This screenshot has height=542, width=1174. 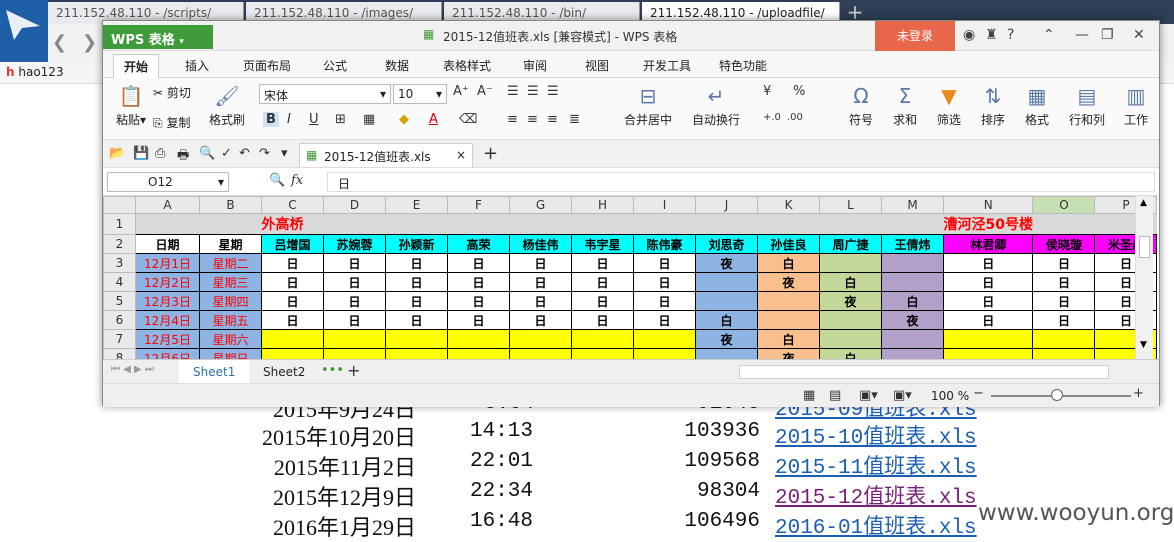 What do you see at coordinates (158, 37) in the screenshot?
I see `app-menu-button: WPS 表格 ▾` at bounding box center [158, 37].